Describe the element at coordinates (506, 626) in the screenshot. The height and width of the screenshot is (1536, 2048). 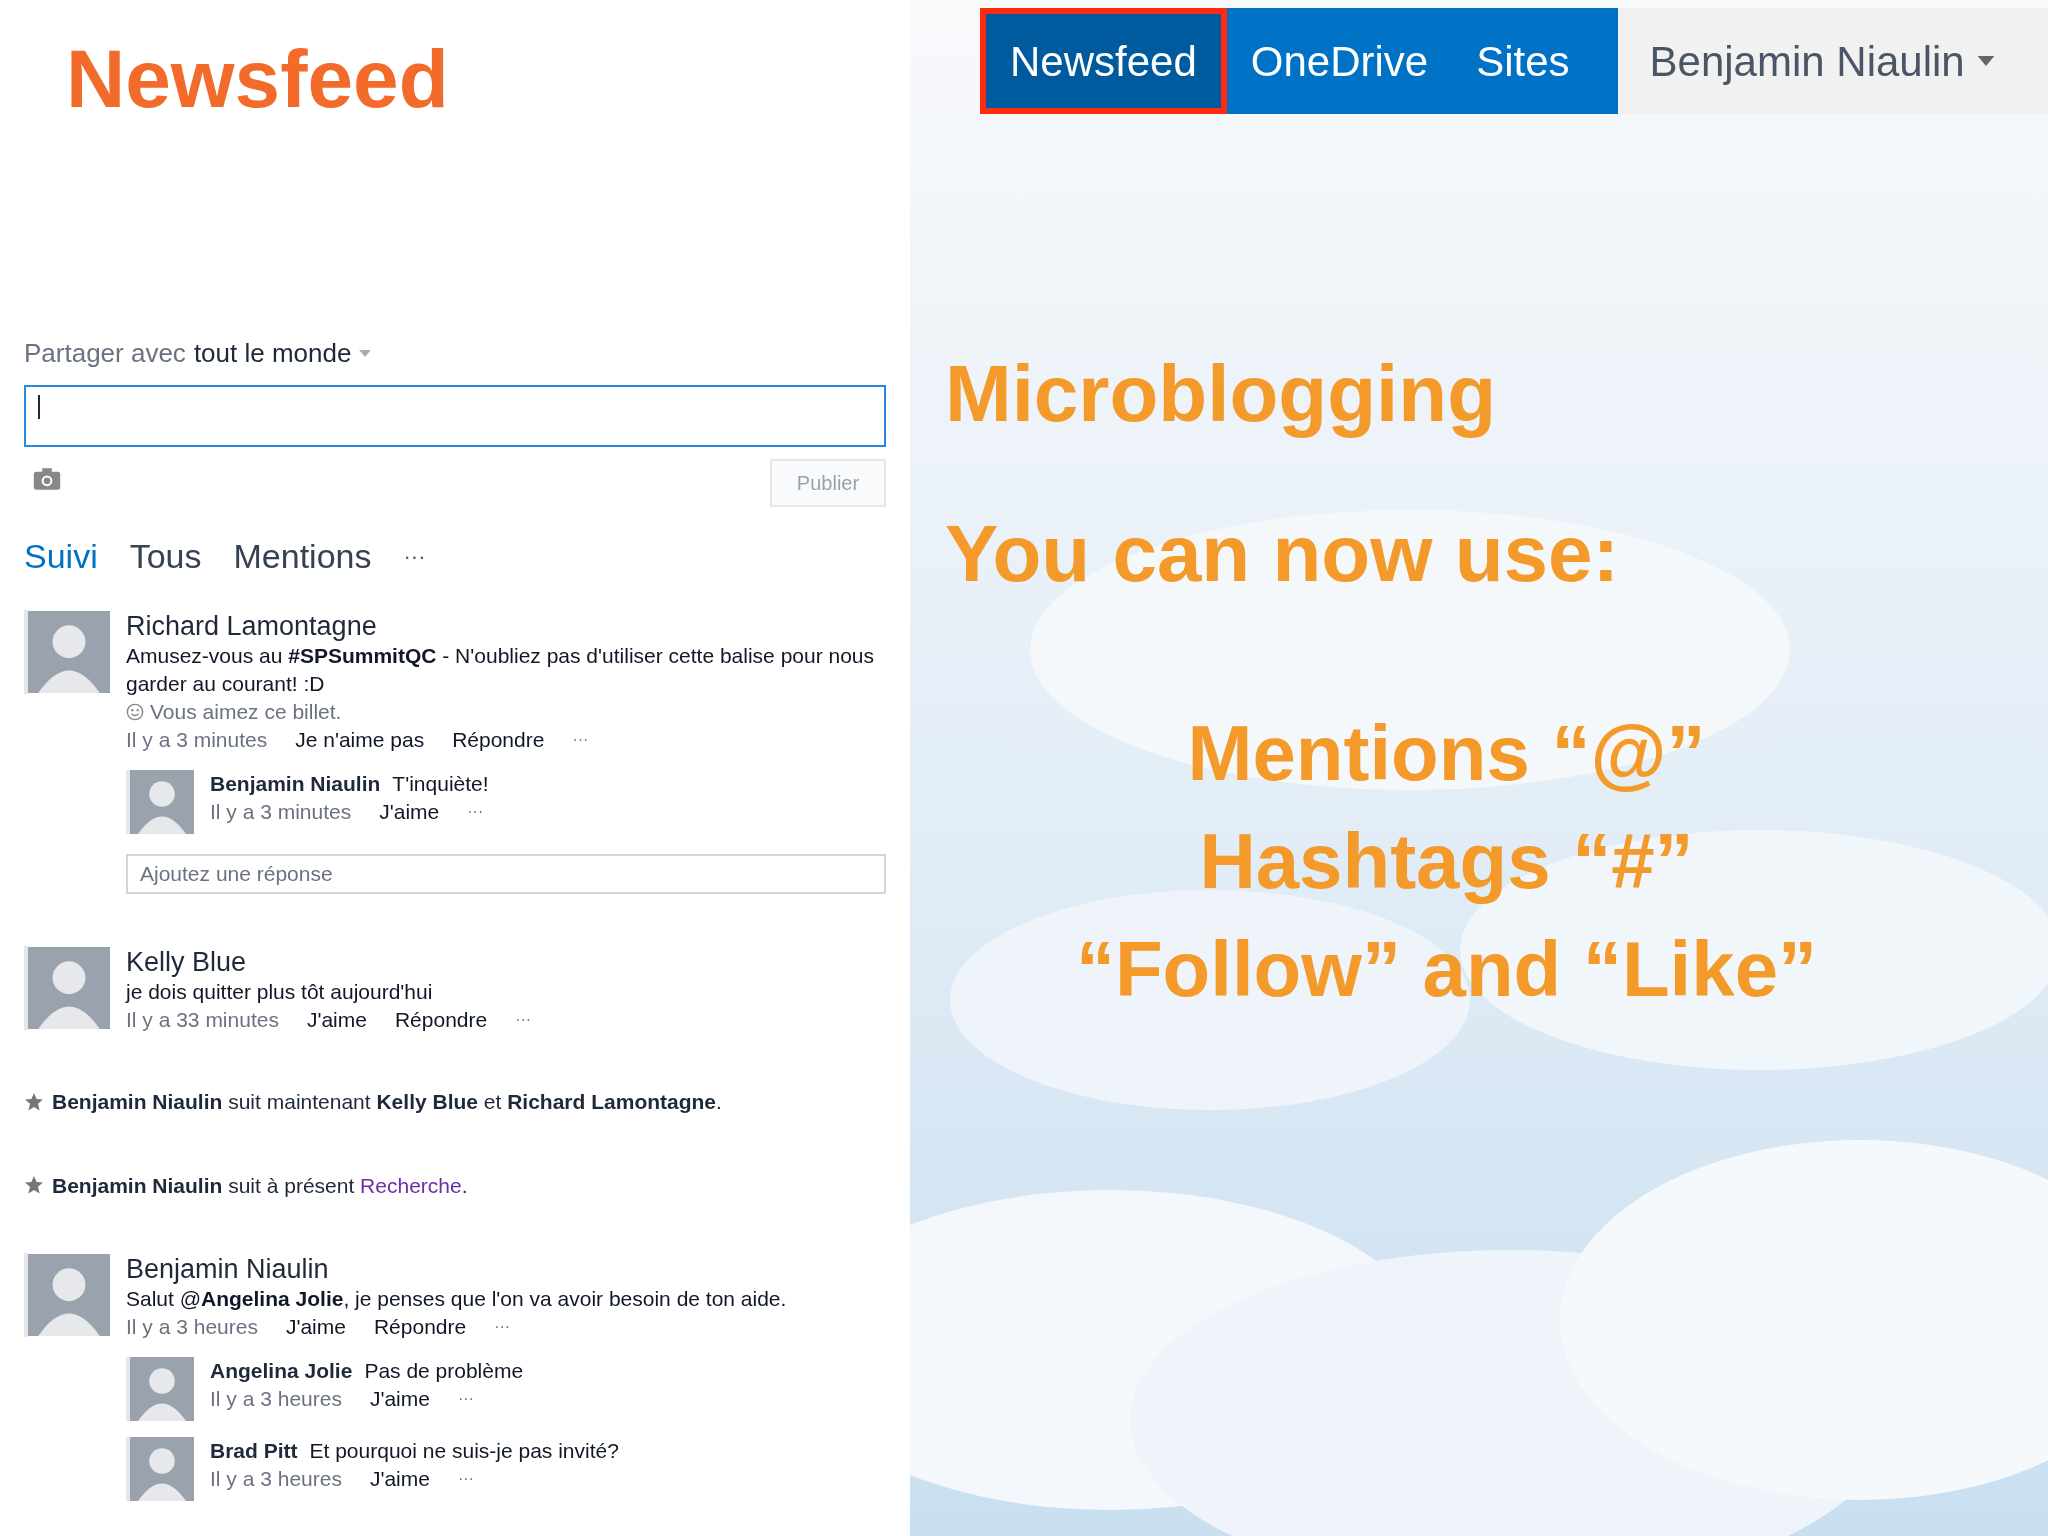
I see `post-author: Richard Lamontagne` at that location.